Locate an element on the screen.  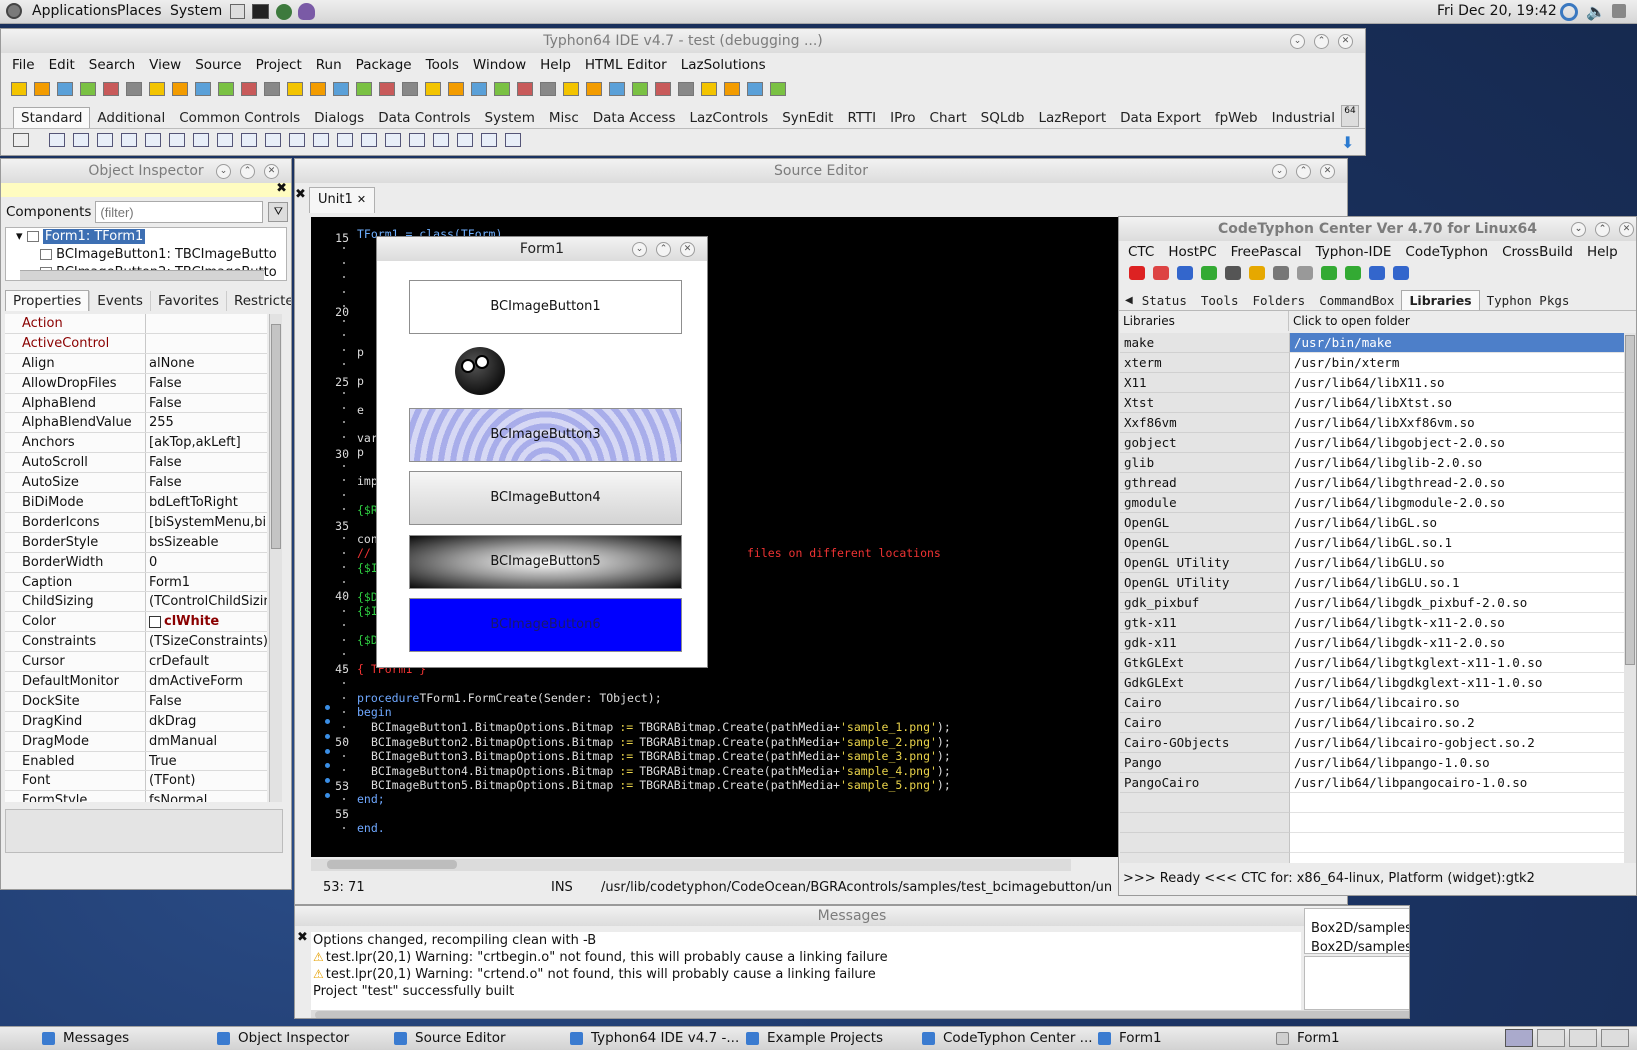
bcimagebutton6: BCImageButton6 is located at coordinates (545, 625).